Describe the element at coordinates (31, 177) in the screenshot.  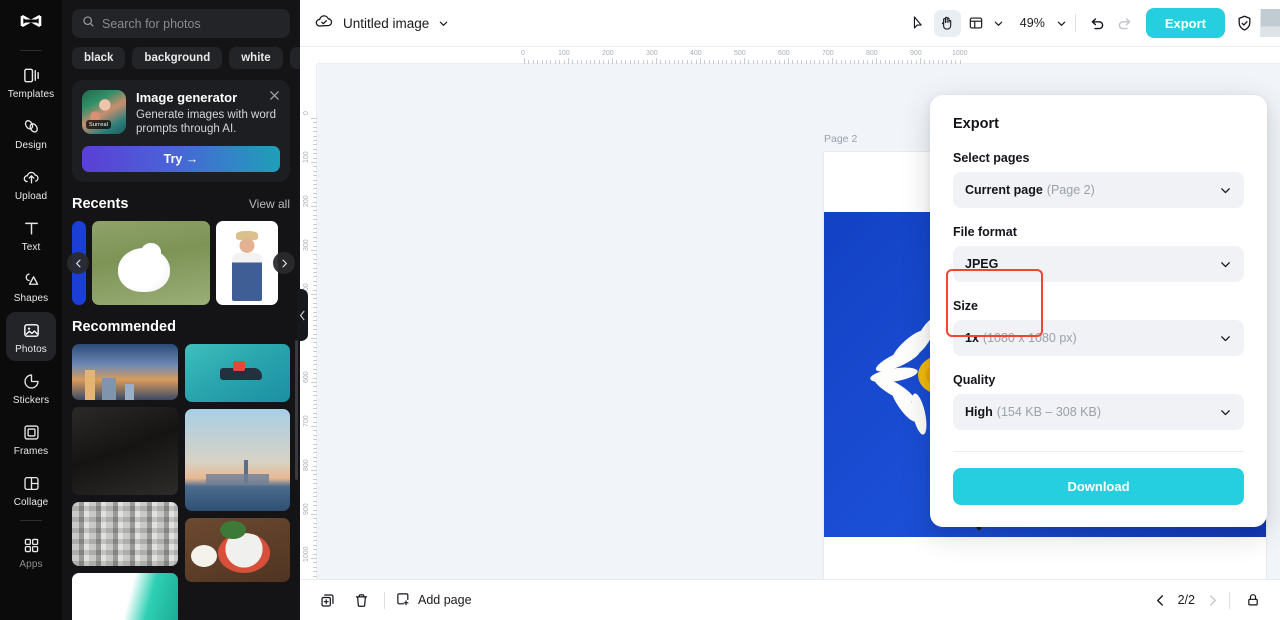
I see `upload-cloud-icon` at that location.